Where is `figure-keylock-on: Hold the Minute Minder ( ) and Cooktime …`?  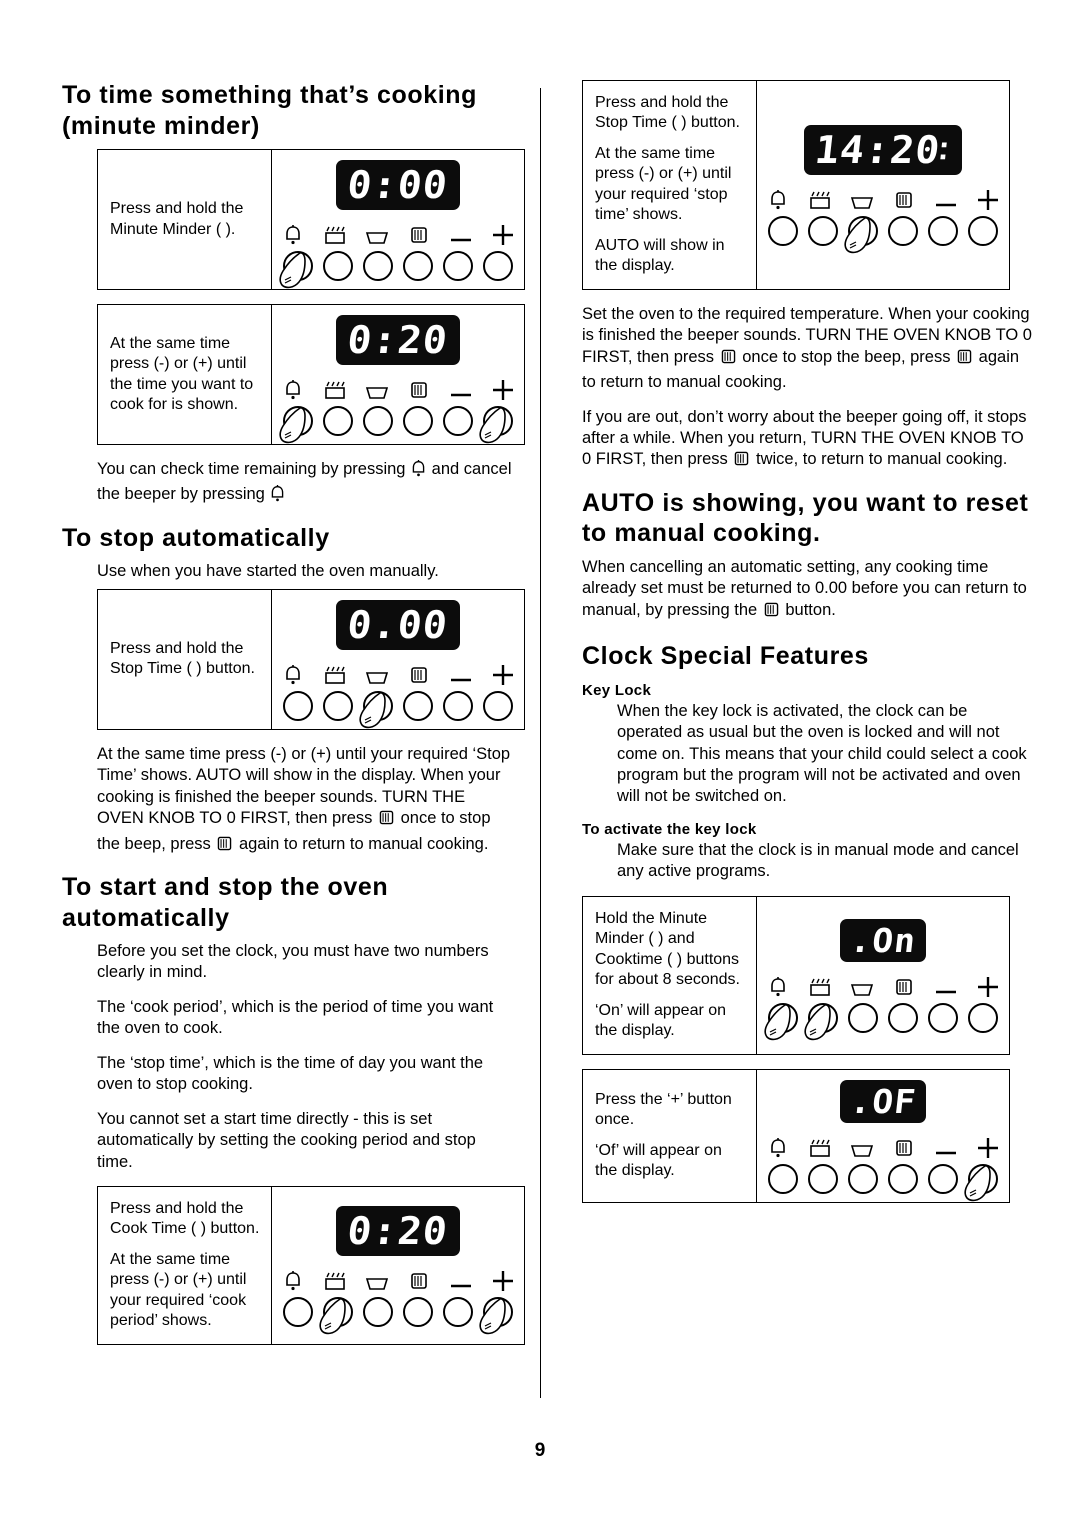
figure-keylock-on: Hold the Minute Minder ( ) and Cooktime … is located at coordinates (796, 975).